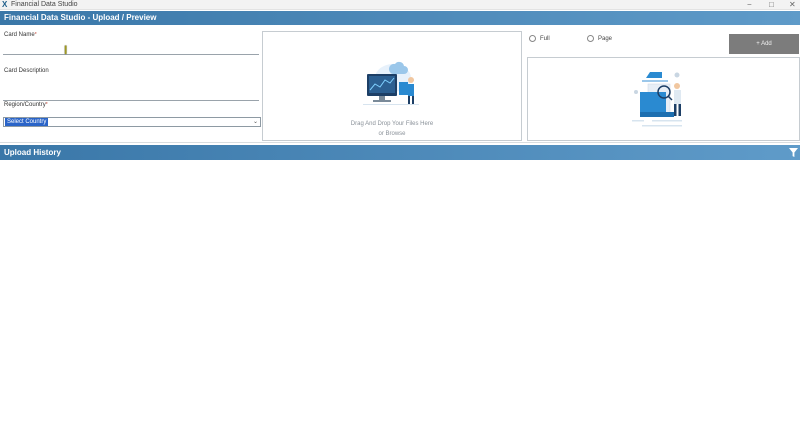 The width and height of the screenshot is (800, 430). I want to click on region-selected-value: Select Country, so click(27, 122).